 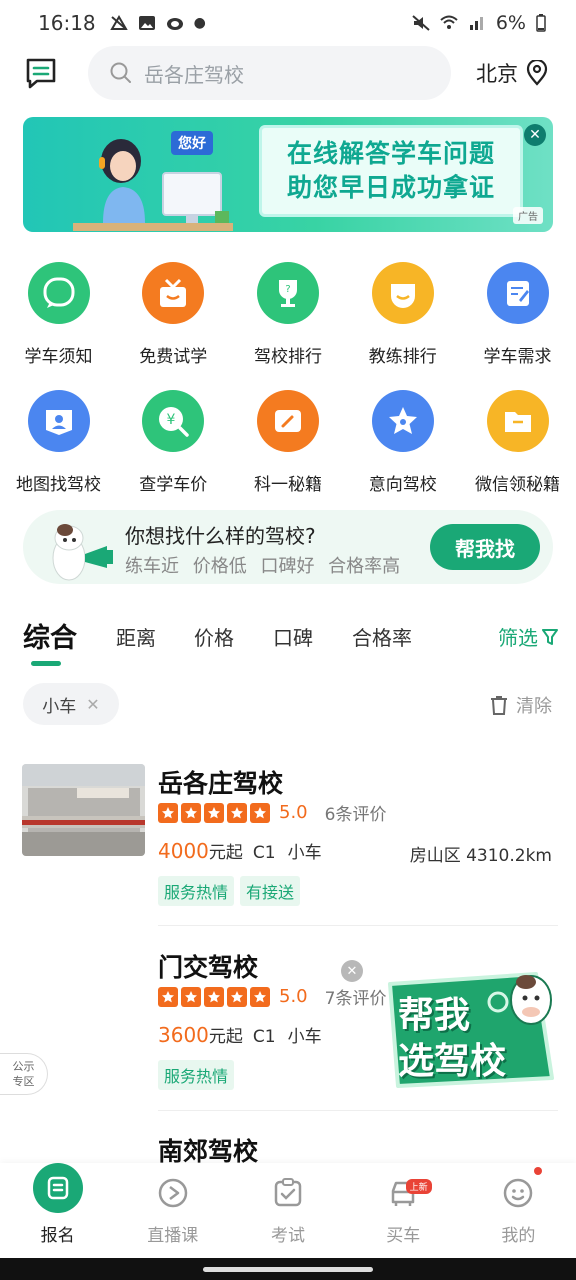 I want to click on hello-tag: 您好, so click(x=192, y=143).